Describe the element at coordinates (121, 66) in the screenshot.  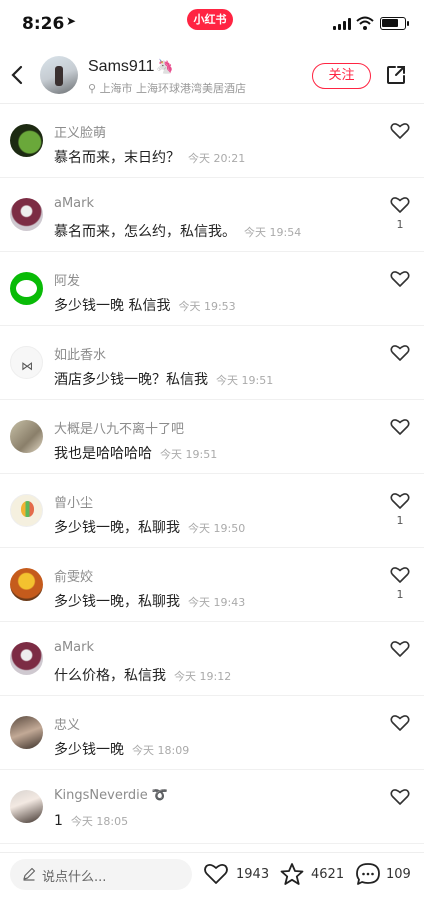
I see `author-name: Sams911` at that location.